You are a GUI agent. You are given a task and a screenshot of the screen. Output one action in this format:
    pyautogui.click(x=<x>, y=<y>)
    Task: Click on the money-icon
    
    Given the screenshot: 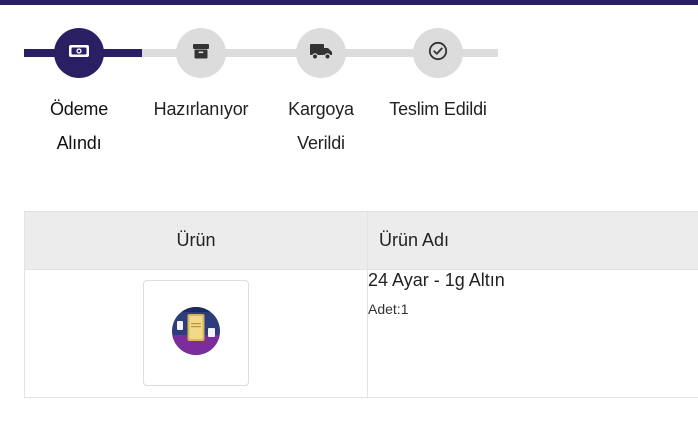 What is the action you would take?
    pyautogui.click(x=79, y=53)
    